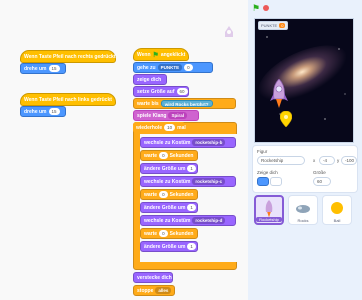 The image size is (362, 300). I want to click on sensor-target: Rocks, so click(182, 104).